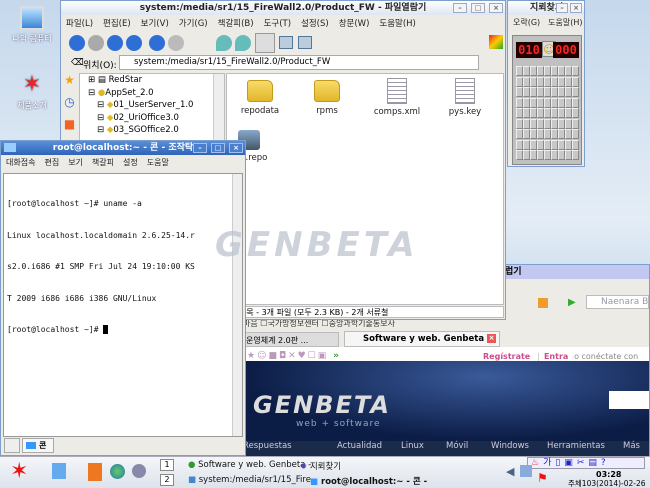 The image size is (650, 488). Describe the element at coordinates (546, 8) in the screenshot. I see `title-bar: 지뢰찾기 – ×` at that location.